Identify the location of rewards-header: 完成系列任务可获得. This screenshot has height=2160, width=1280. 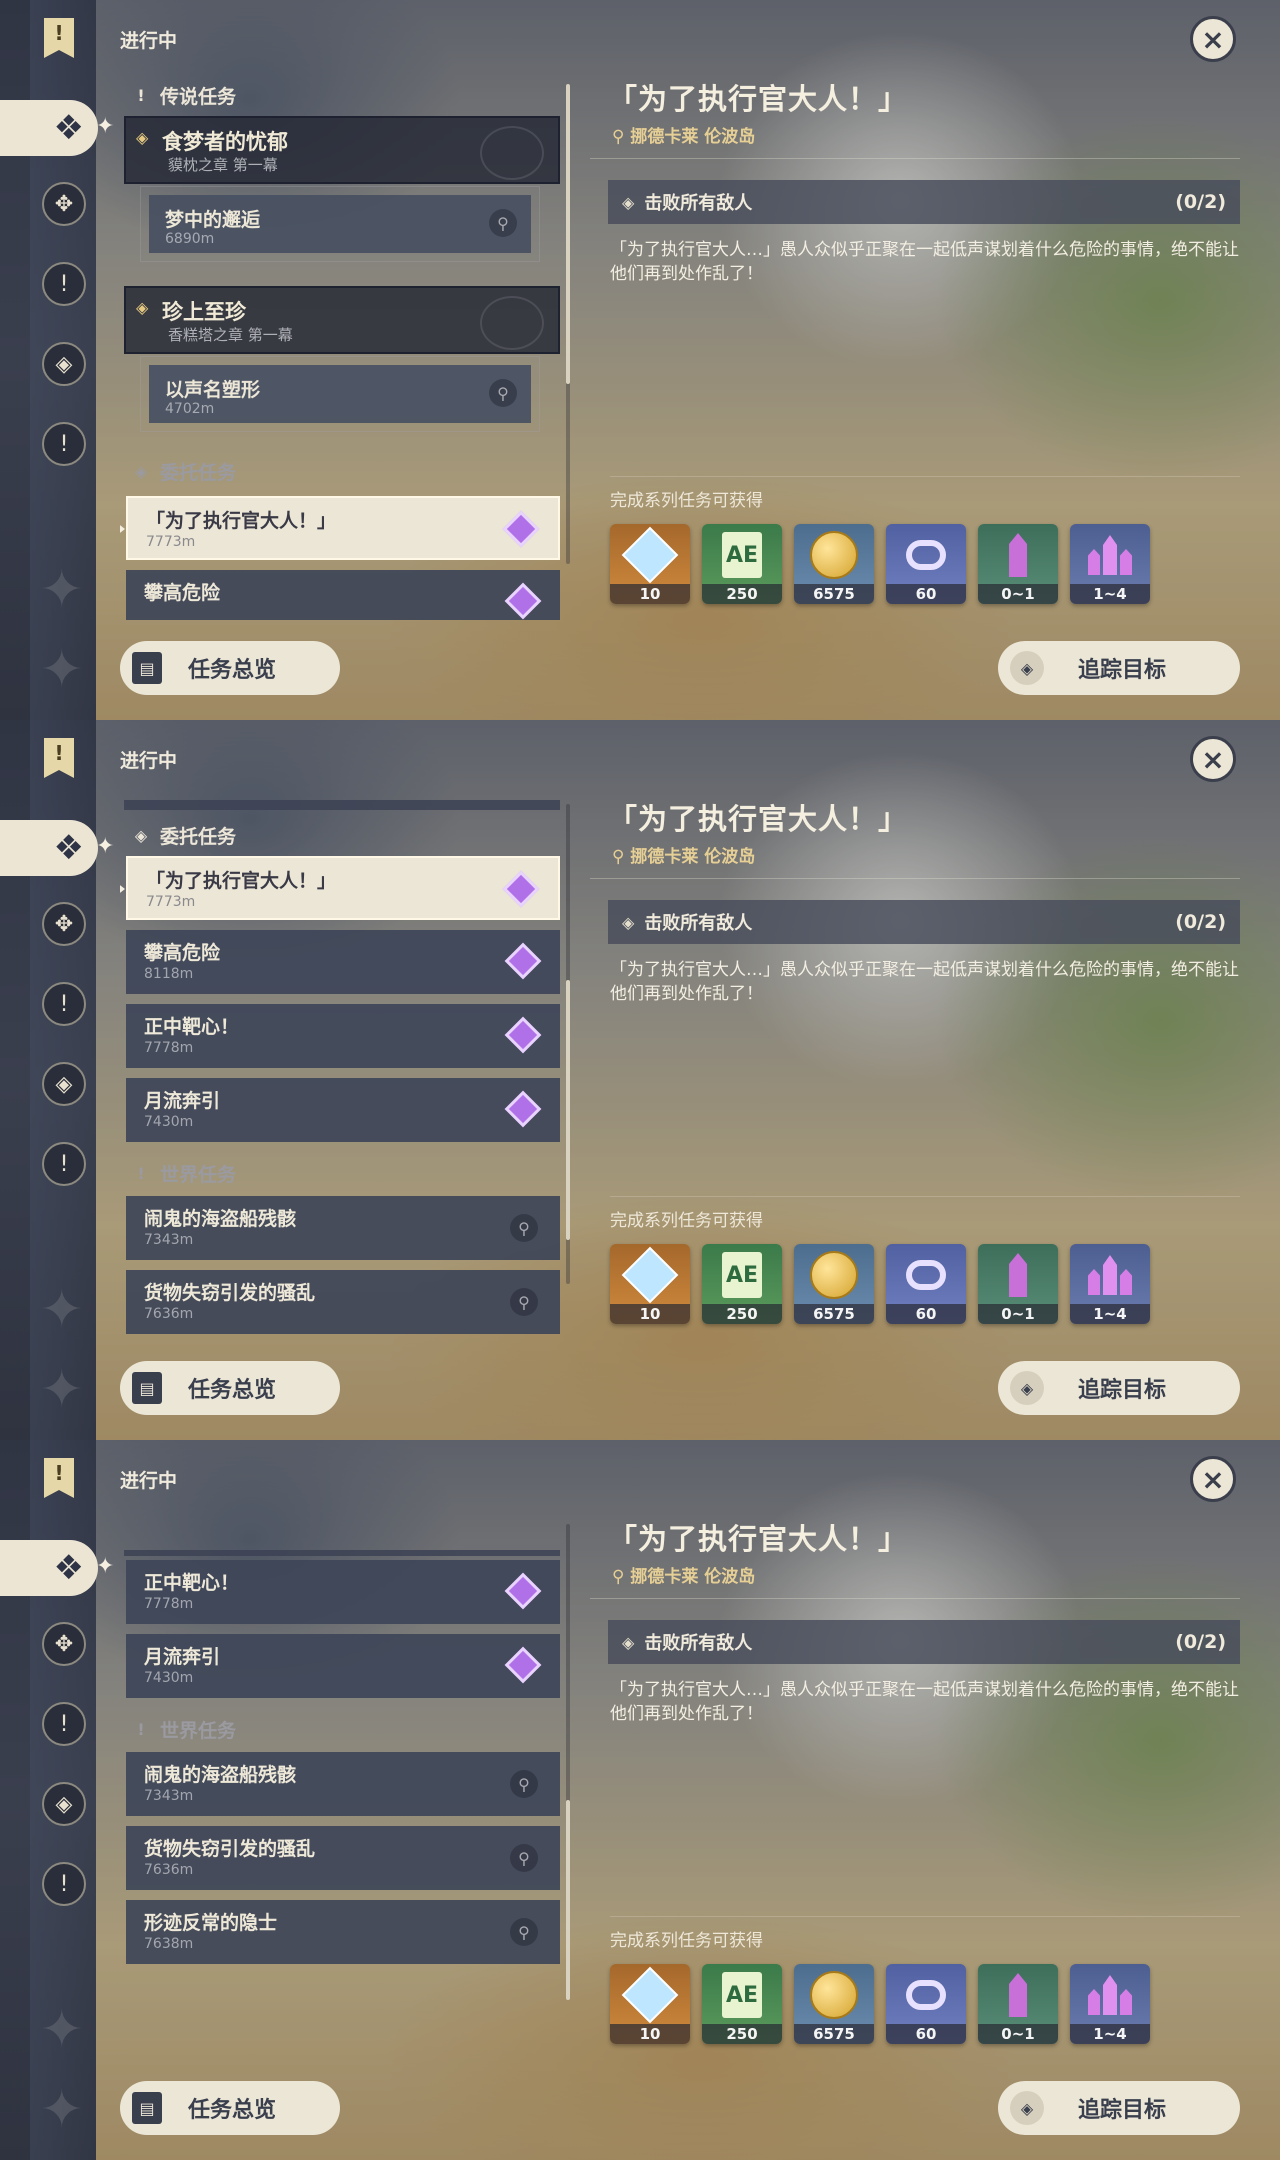
(686, 1941).